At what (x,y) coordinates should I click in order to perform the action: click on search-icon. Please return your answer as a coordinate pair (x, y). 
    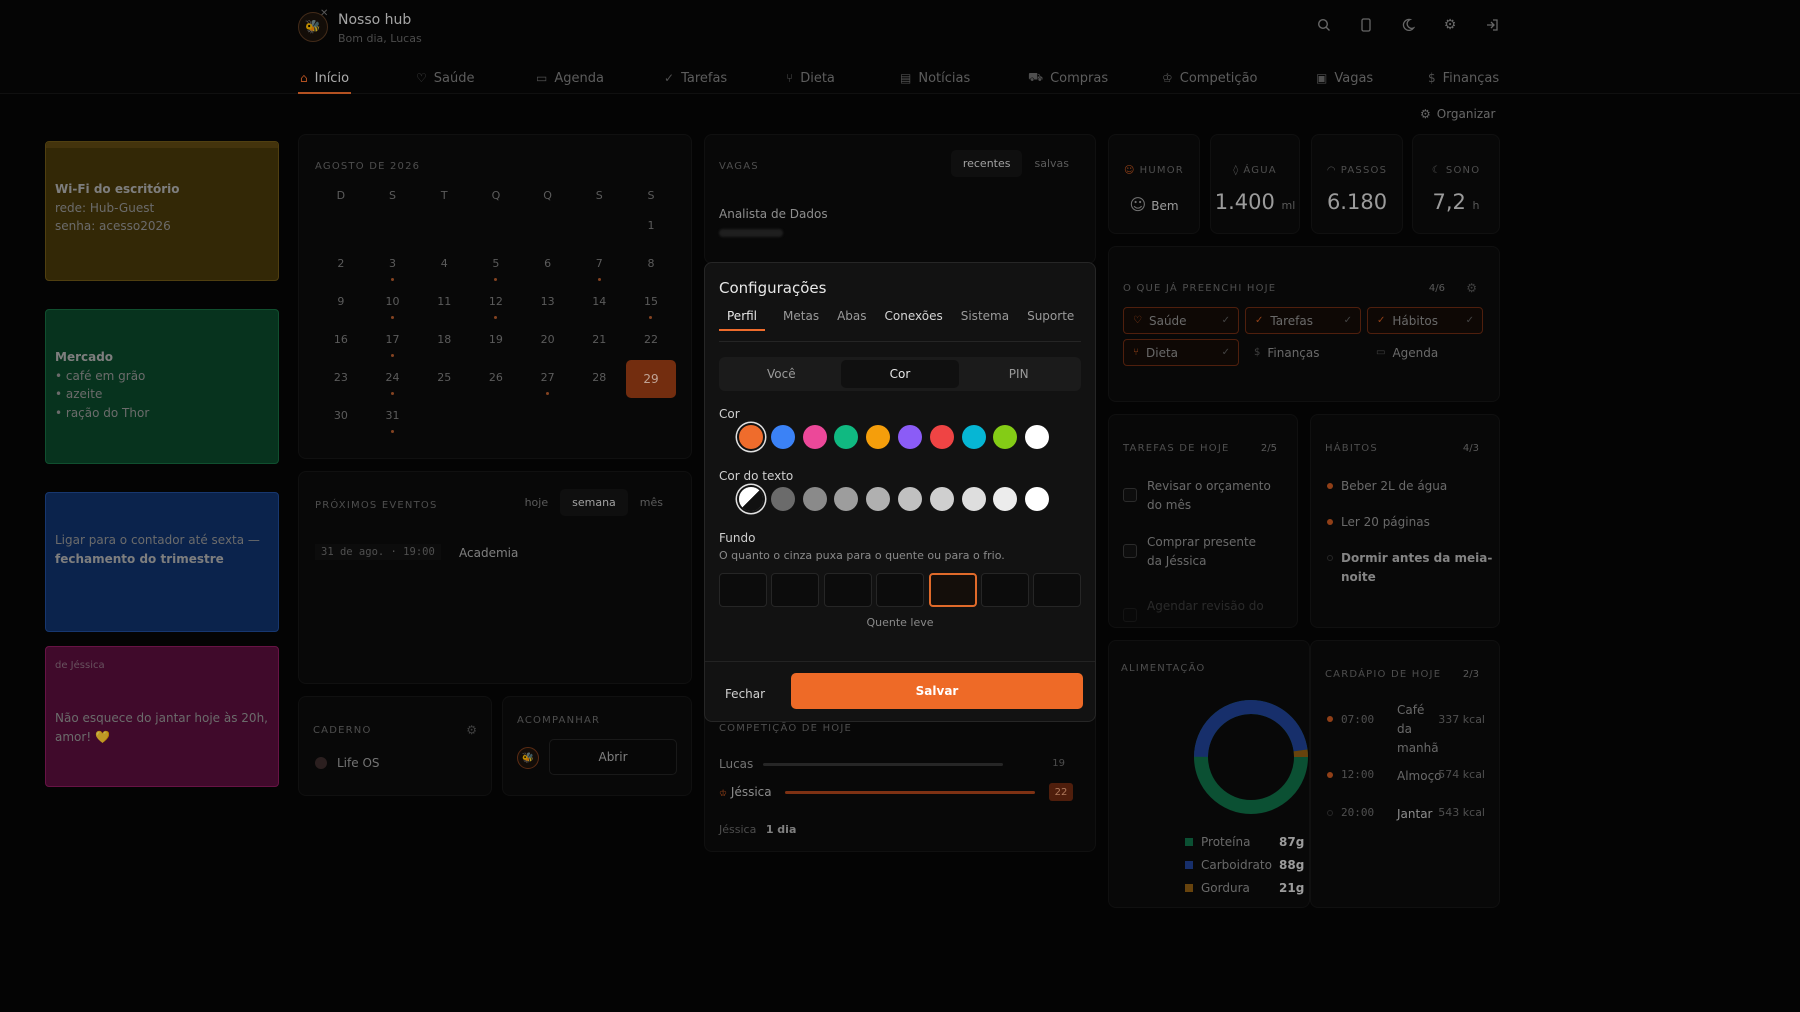
    Looking at the image, I should click on (1324, 25).